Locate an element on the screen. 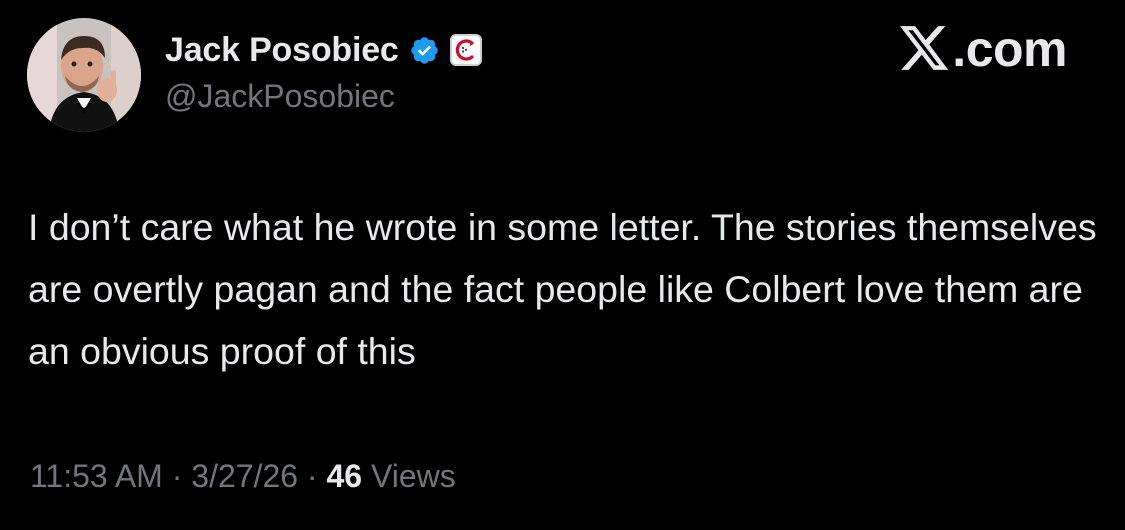 This screenshot has height=530, width=1125. tweet-metadata: 11:53 AM · 3/27/26 · 46 Views is located at coordinates (243, 476).